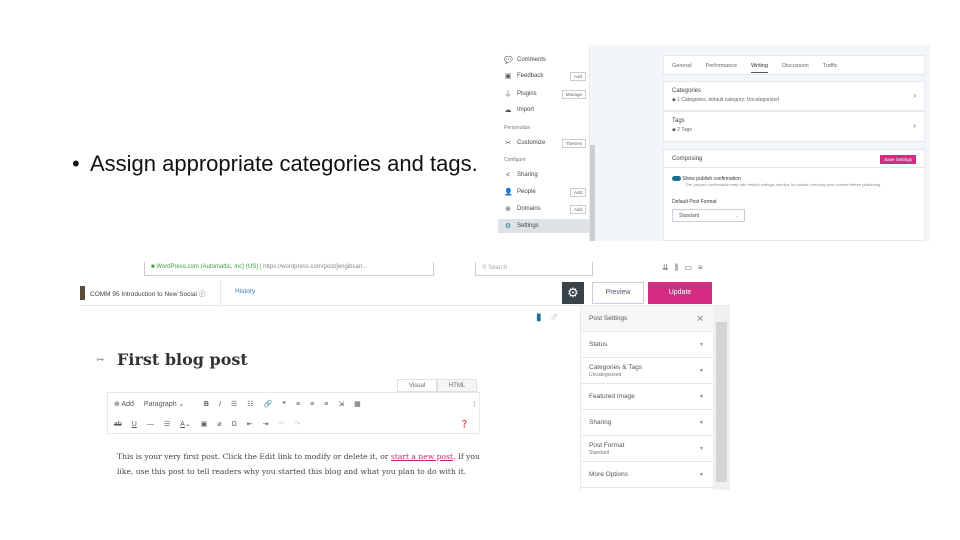  I want to click on section-label: Status, so click(598, 344).